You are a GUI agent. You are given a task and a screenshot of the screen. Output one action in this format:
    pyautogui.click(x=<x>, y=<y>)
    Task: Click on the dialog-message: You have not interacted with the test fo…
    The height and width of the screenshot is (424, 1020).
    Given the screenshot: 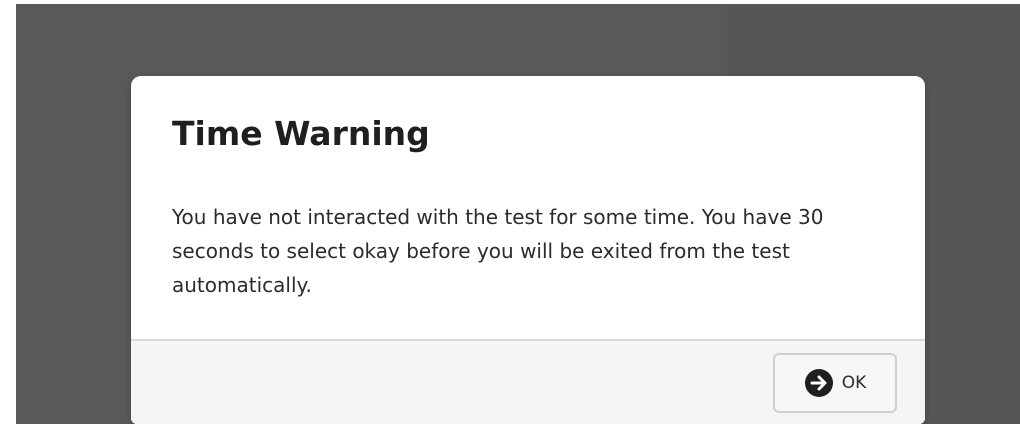 What is the action you would take?
    pyautogui.click(x=498, y=251)
    